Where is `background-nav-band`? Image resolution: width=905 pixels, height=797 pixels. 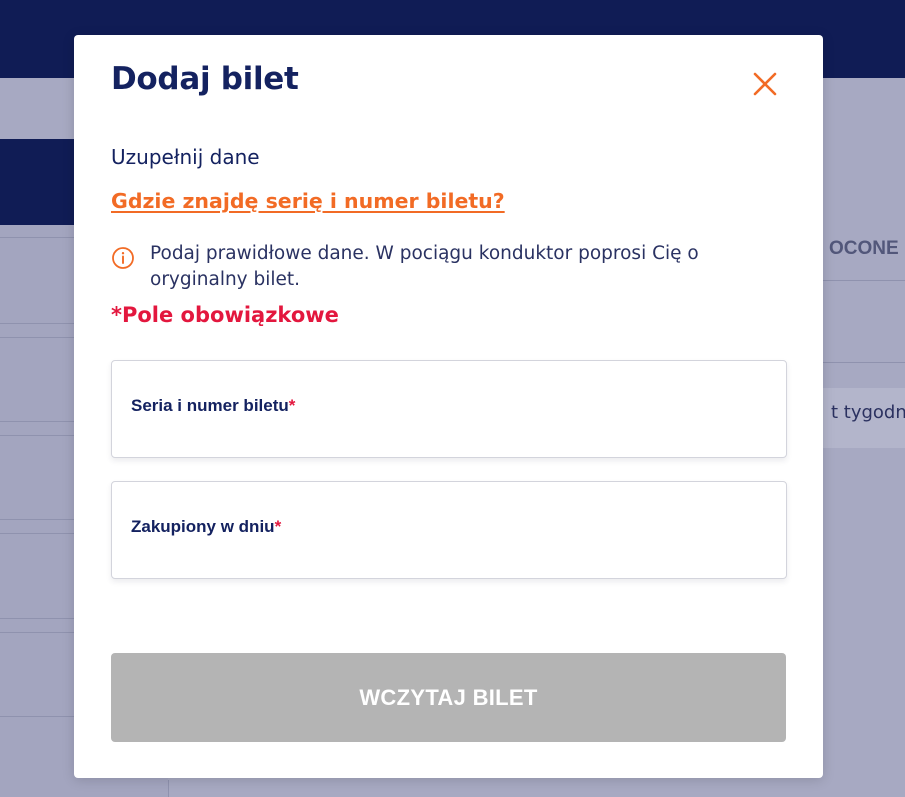 background-nav-band is located at coordinates (37, 182).